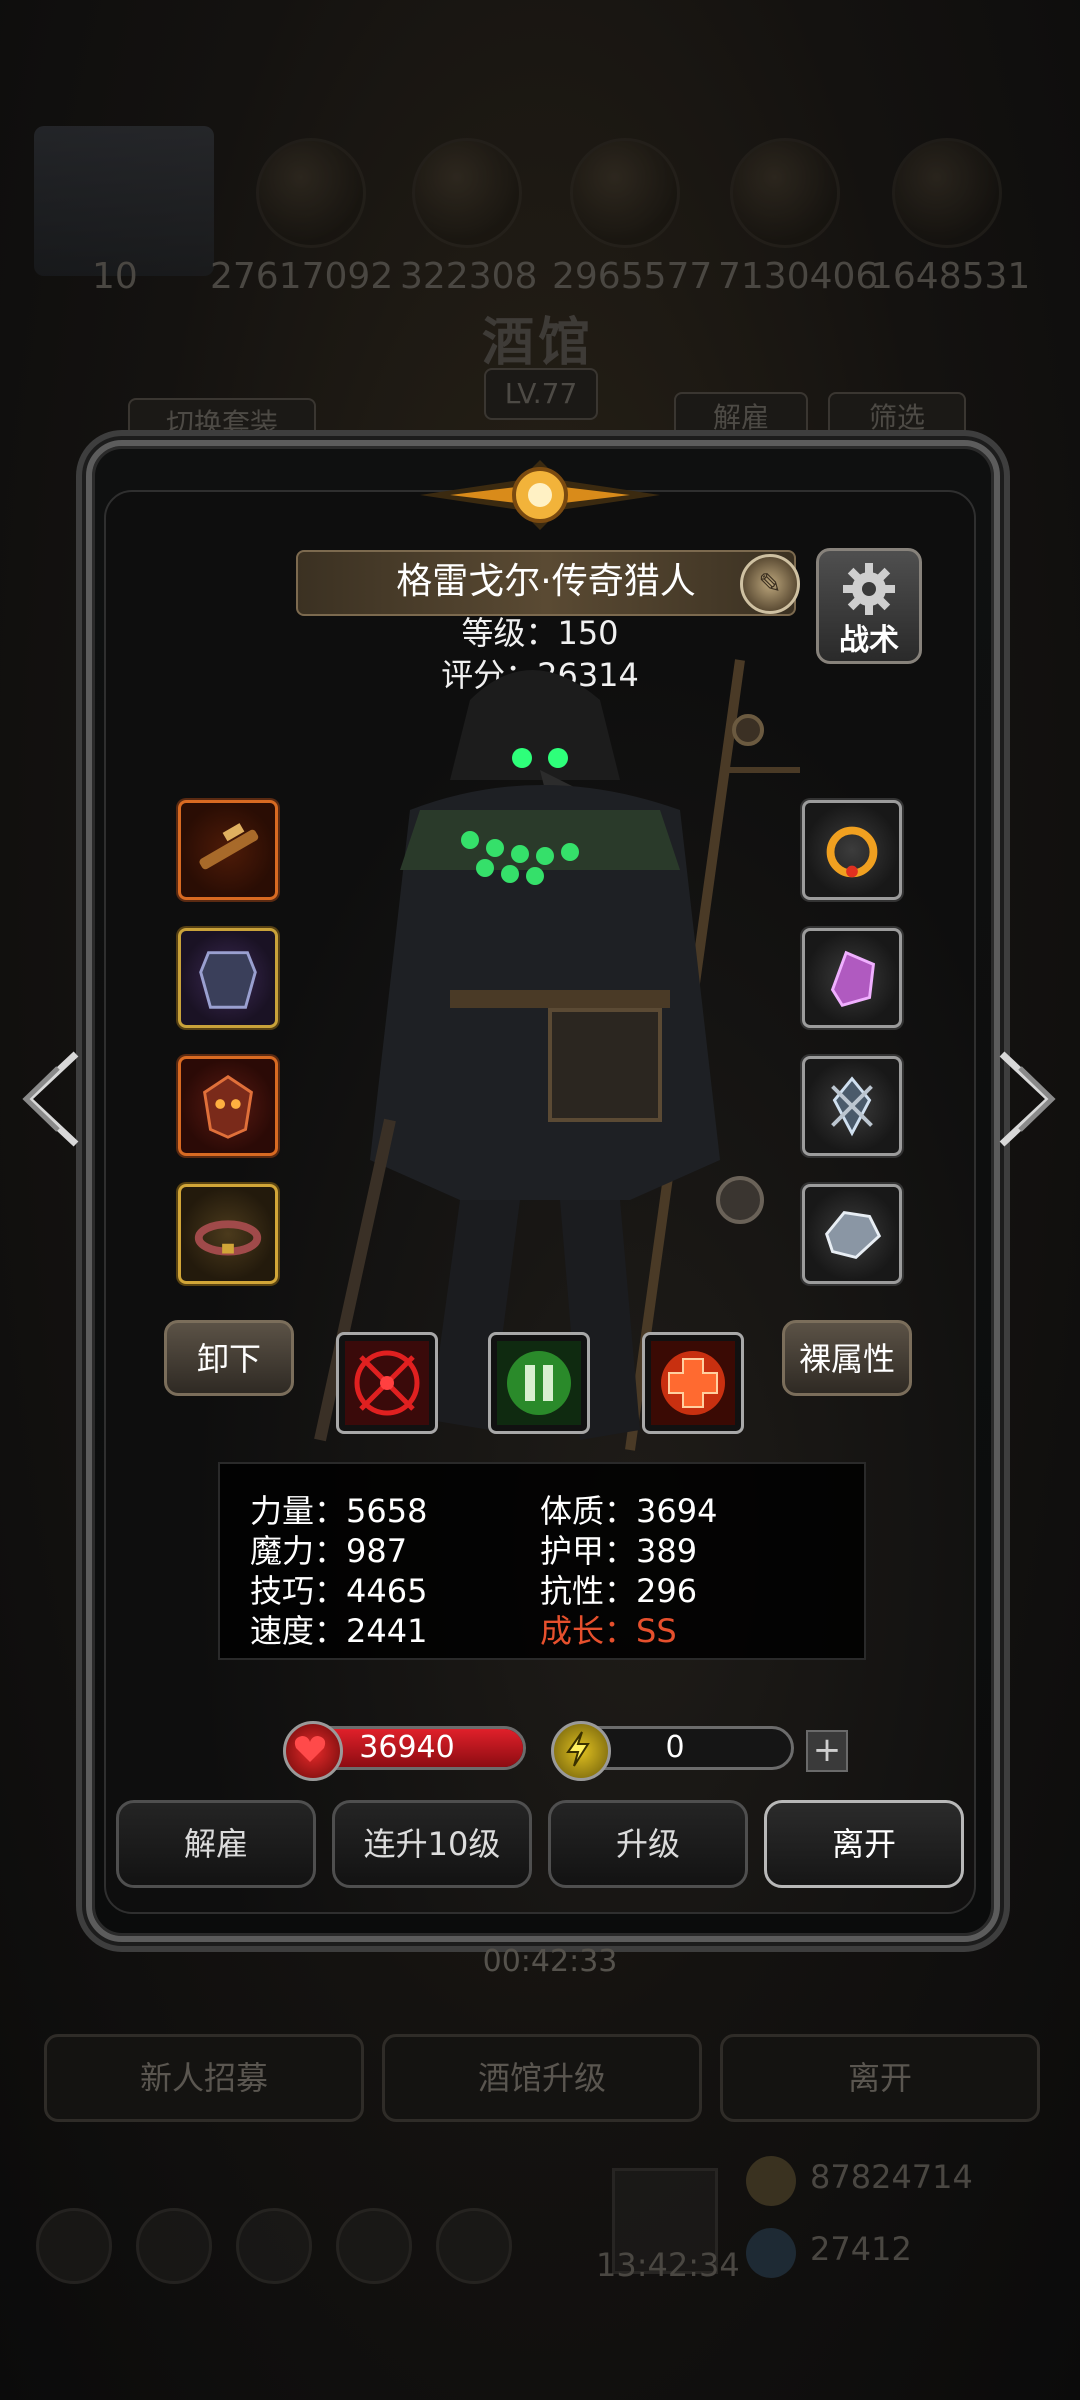 This screenshot has height=2400, width=1080. What do you see at coordinates (741, 418) in the screenshot?
I see `dismiss-button-bg: 解雇` at bounding box center [741, 418].